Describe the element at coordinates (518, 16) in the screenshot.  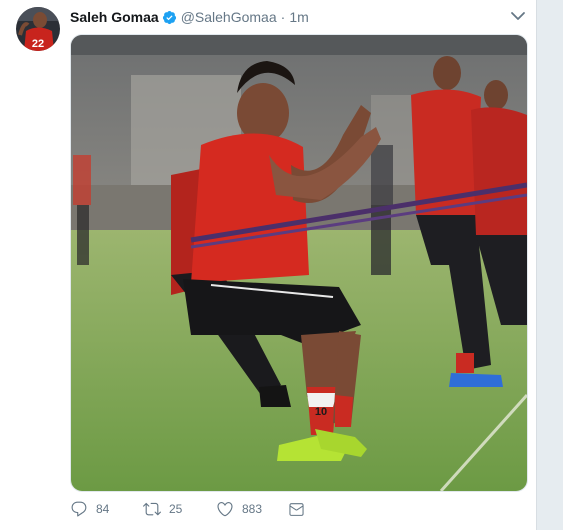
I see `more-options-chevron-down-icon` at that location.